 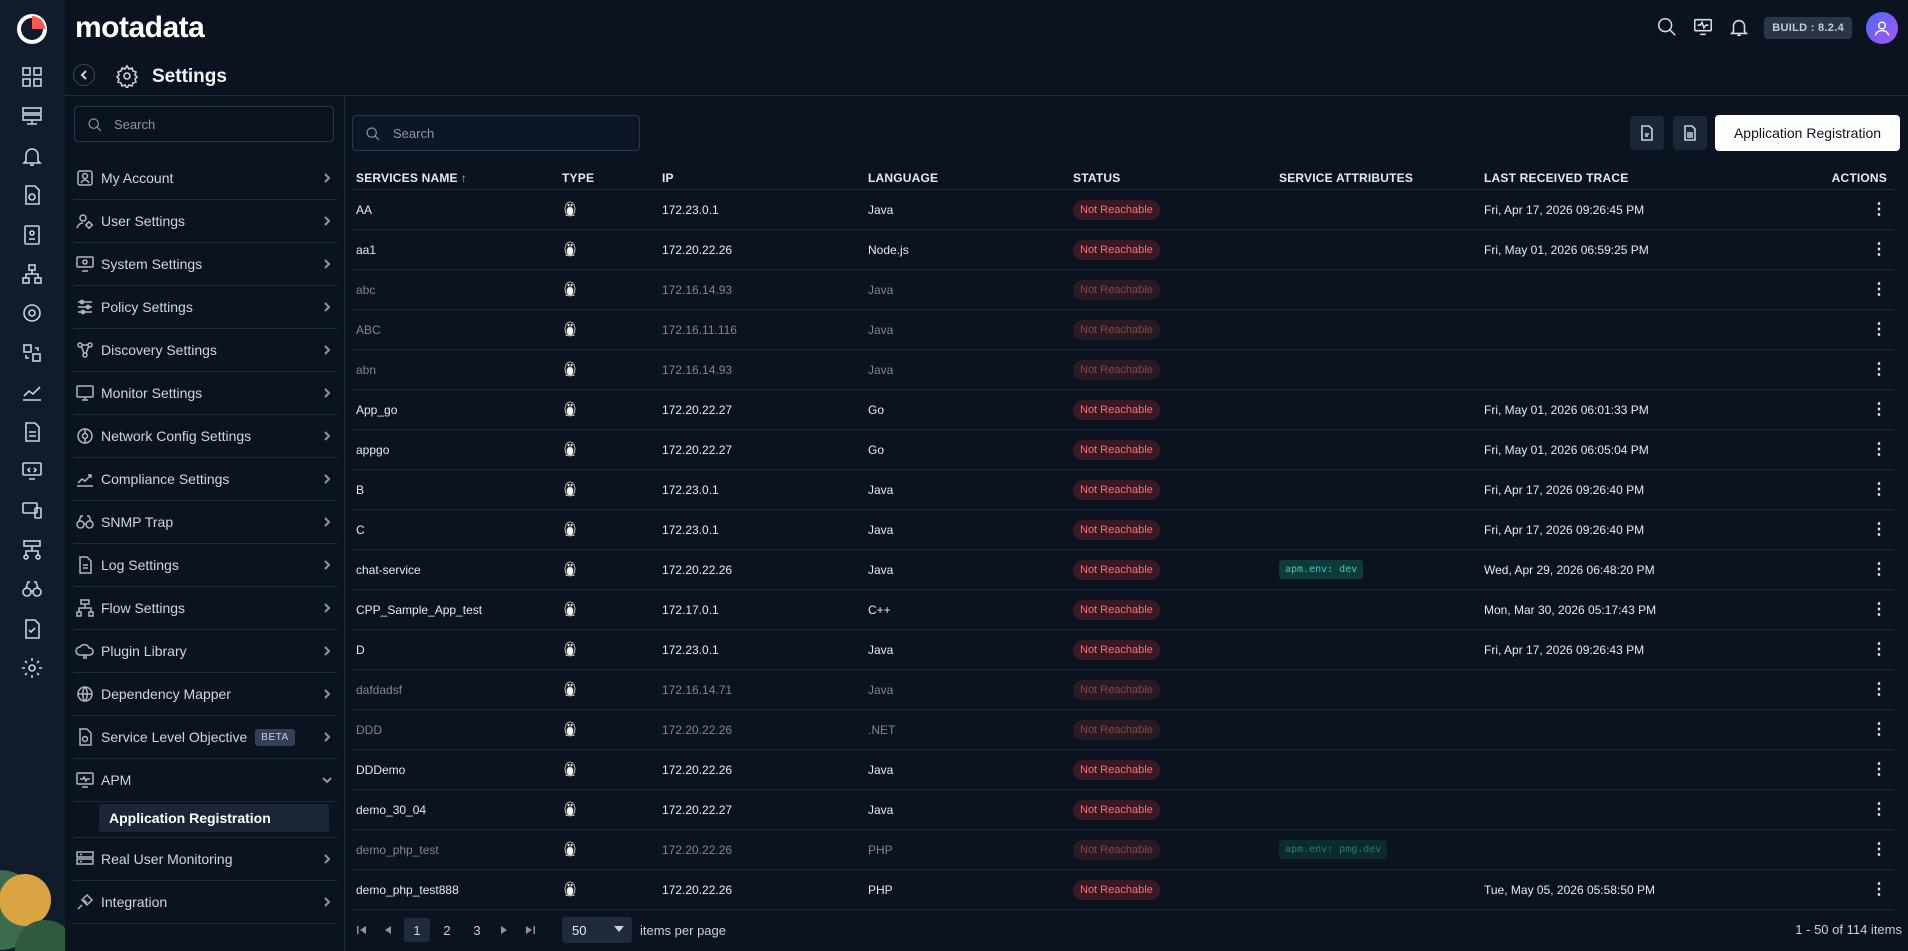 What do you see at coordinates (205, 350) in the screenshot?
I see `sidebar-item-discovery-settings: Discovery Settings` at bounding box center [205, 350].